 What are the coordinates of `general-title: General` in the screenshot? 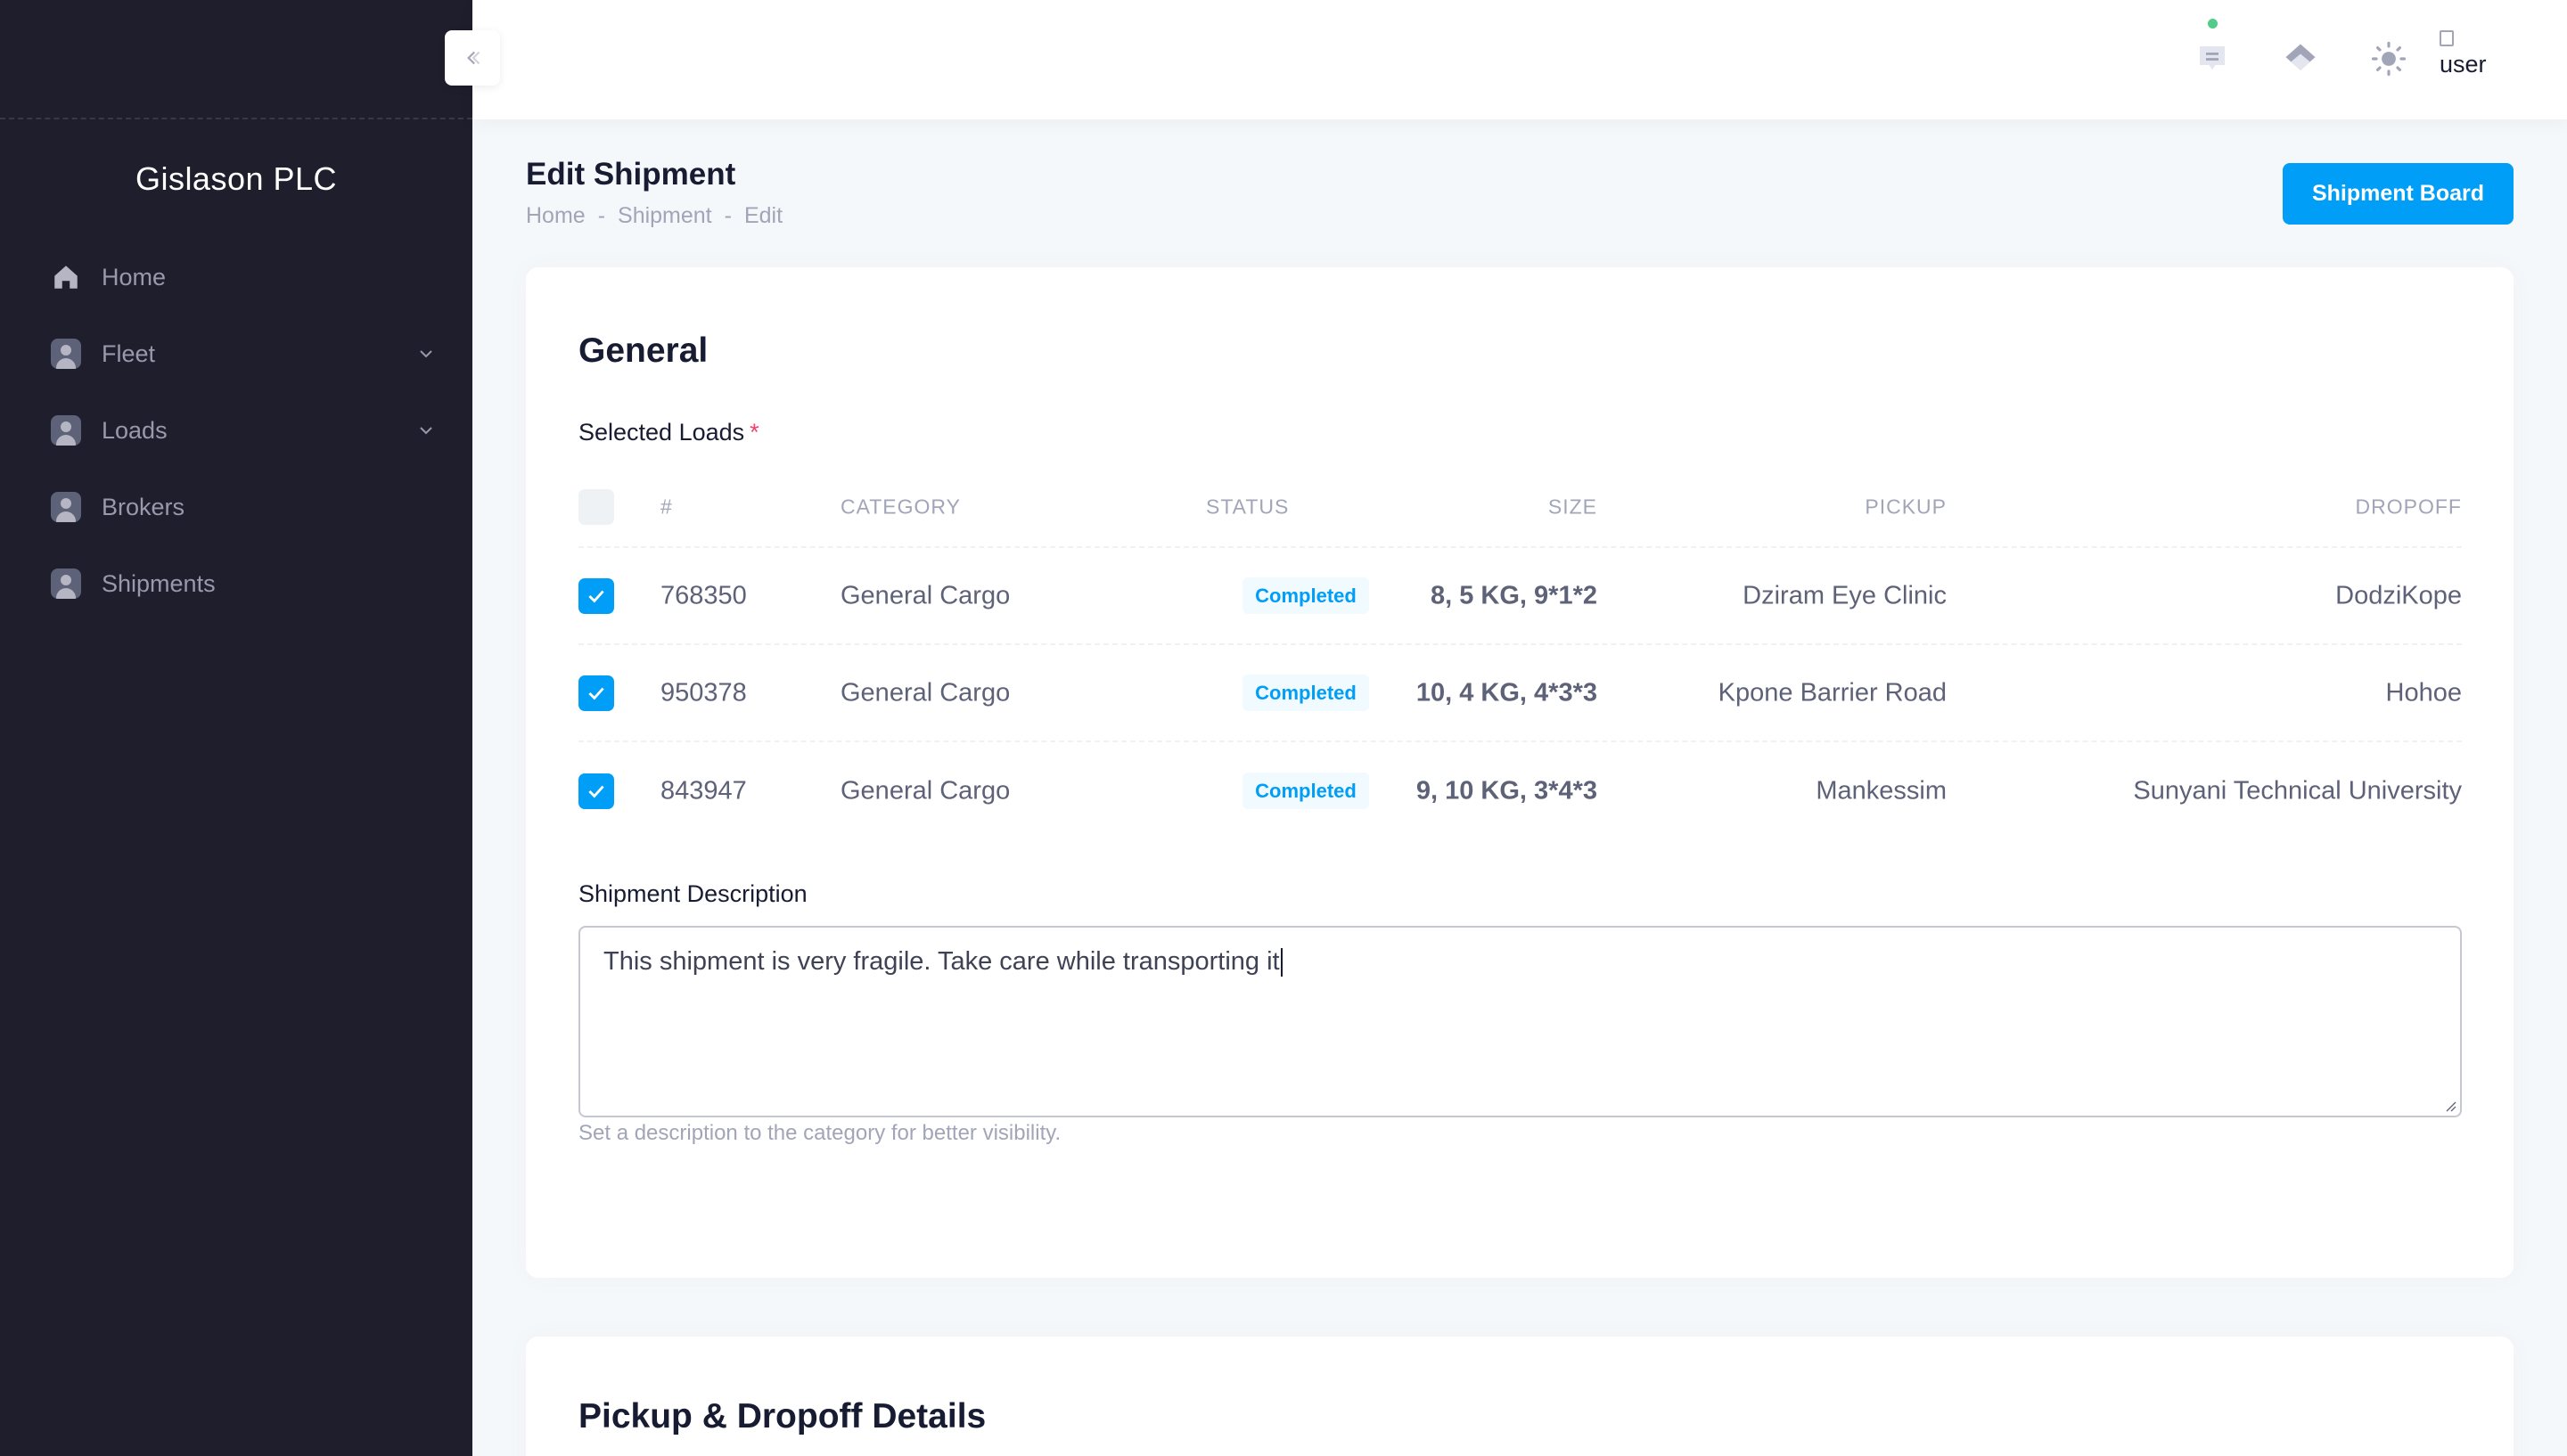 It's located at (643, 351).